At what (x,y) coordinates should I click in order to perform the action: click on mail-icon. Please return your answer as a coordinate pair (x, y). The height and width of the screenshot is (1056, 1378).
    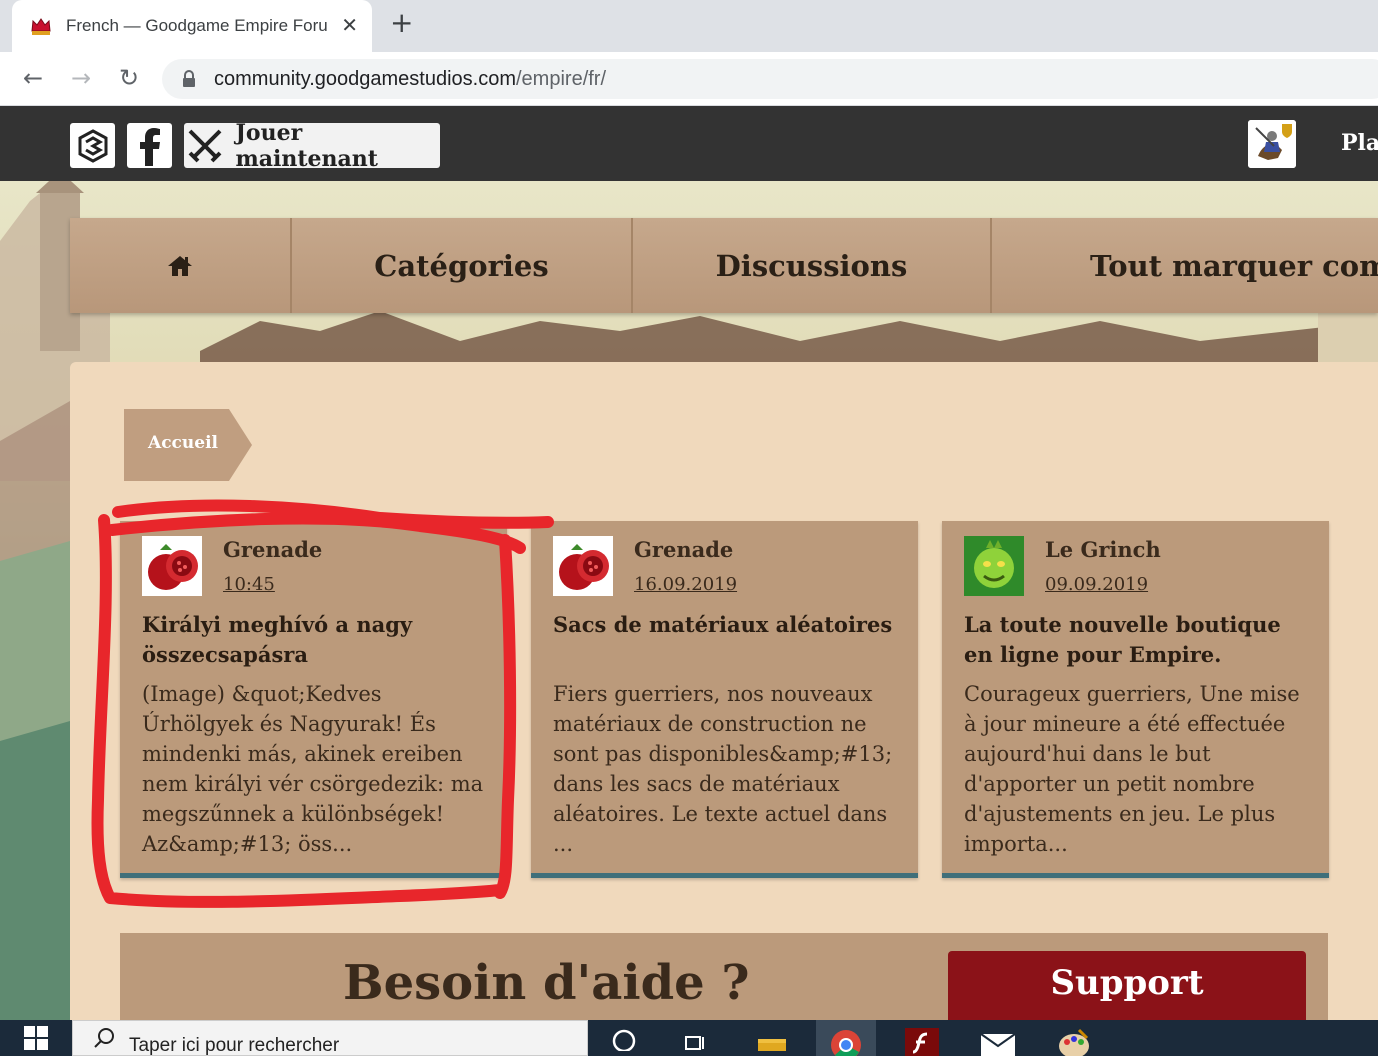
    Looking at the image, I should click on (998, 1038).